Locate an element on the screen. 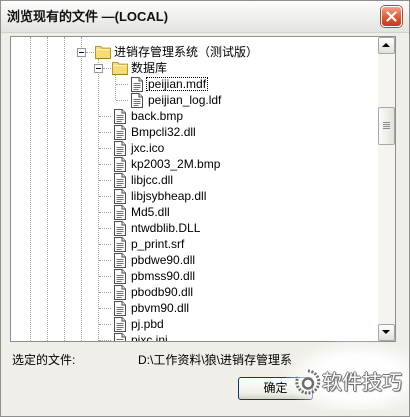  tree-item: 进销存管理系统（测试版） is located at coordinates (194, 52).